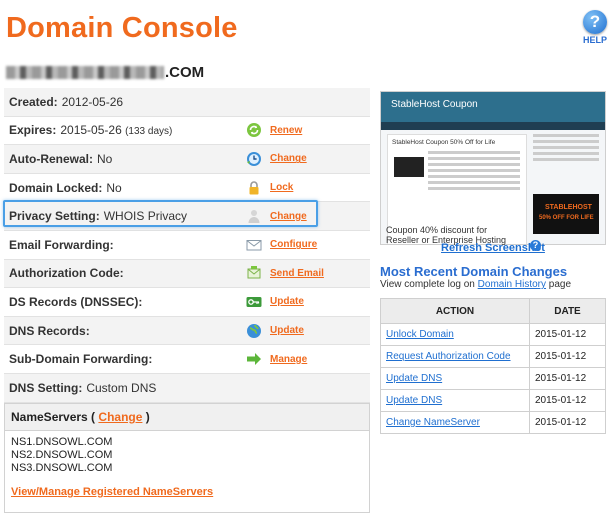  What do you see at coordinates (288, 158) in the screenshot?
I see `auto-renewal-change-link: Change` at bounding box center [288, 158].